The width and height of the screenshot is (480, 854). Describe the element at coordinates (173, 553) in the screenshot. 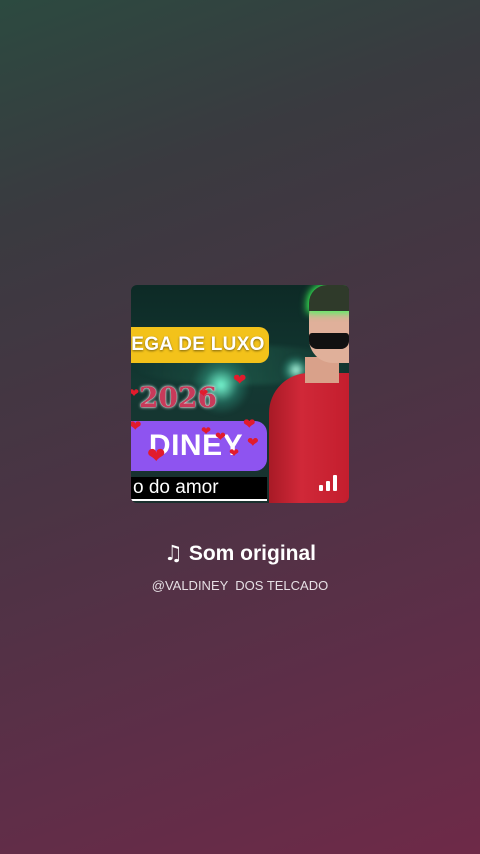

I see `music-note-icon: ♫` at that location.